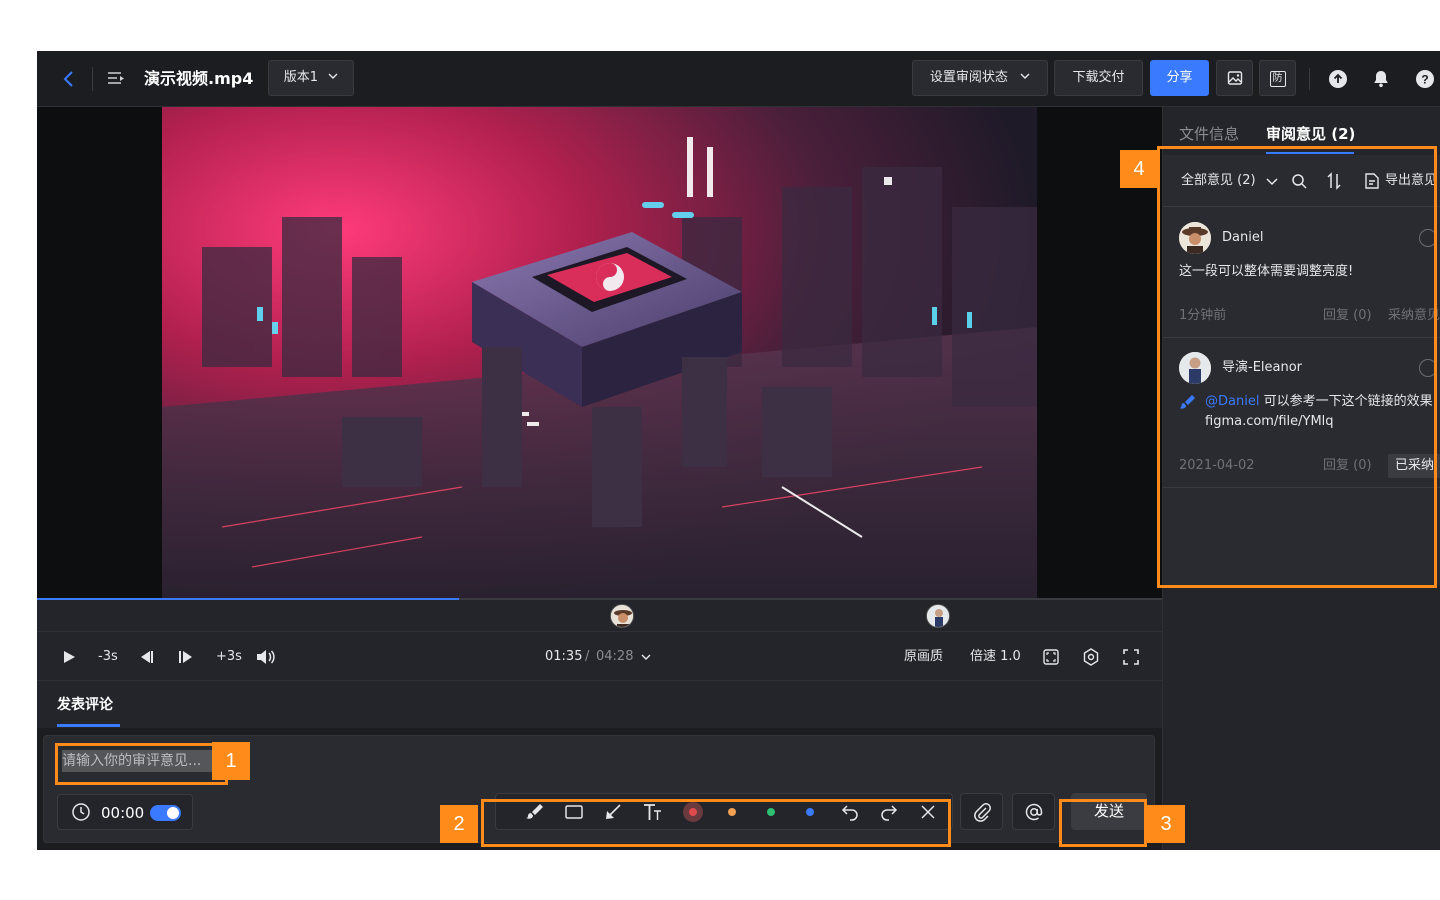  What do you see at coordinates (186, 657) in the screenshot?
I see `next-frame-icon` at bounding box center [186, 657].